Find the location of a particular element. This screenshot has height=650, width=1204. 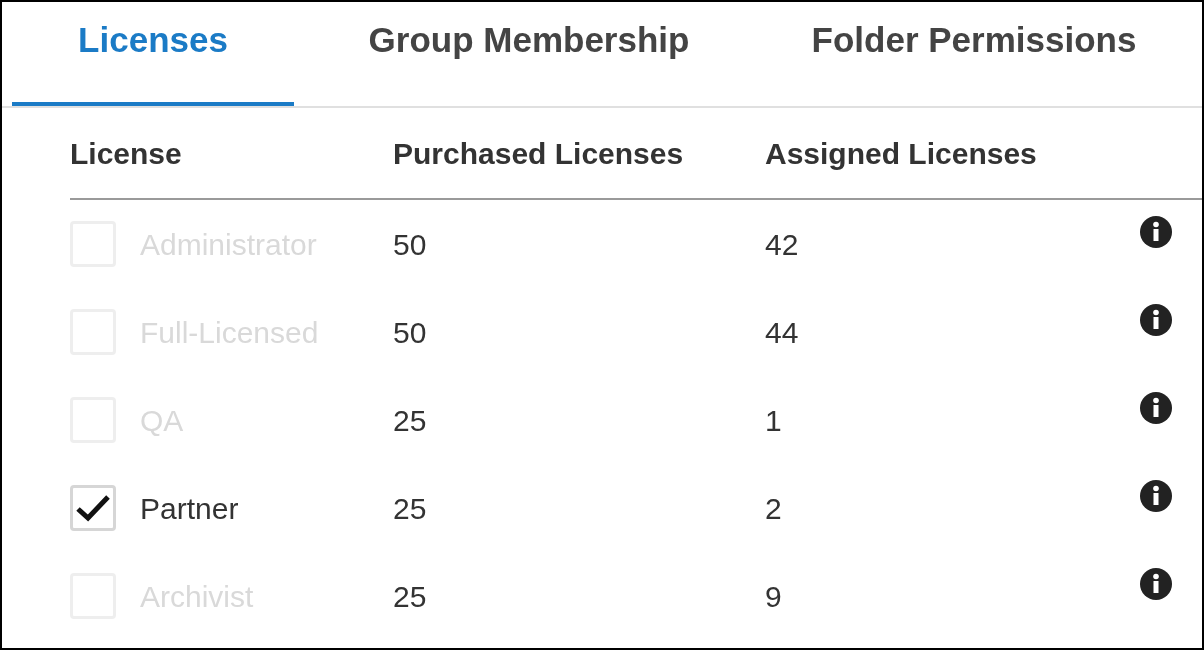

table-cell-text: 9 is located at coordinates (774, 596).